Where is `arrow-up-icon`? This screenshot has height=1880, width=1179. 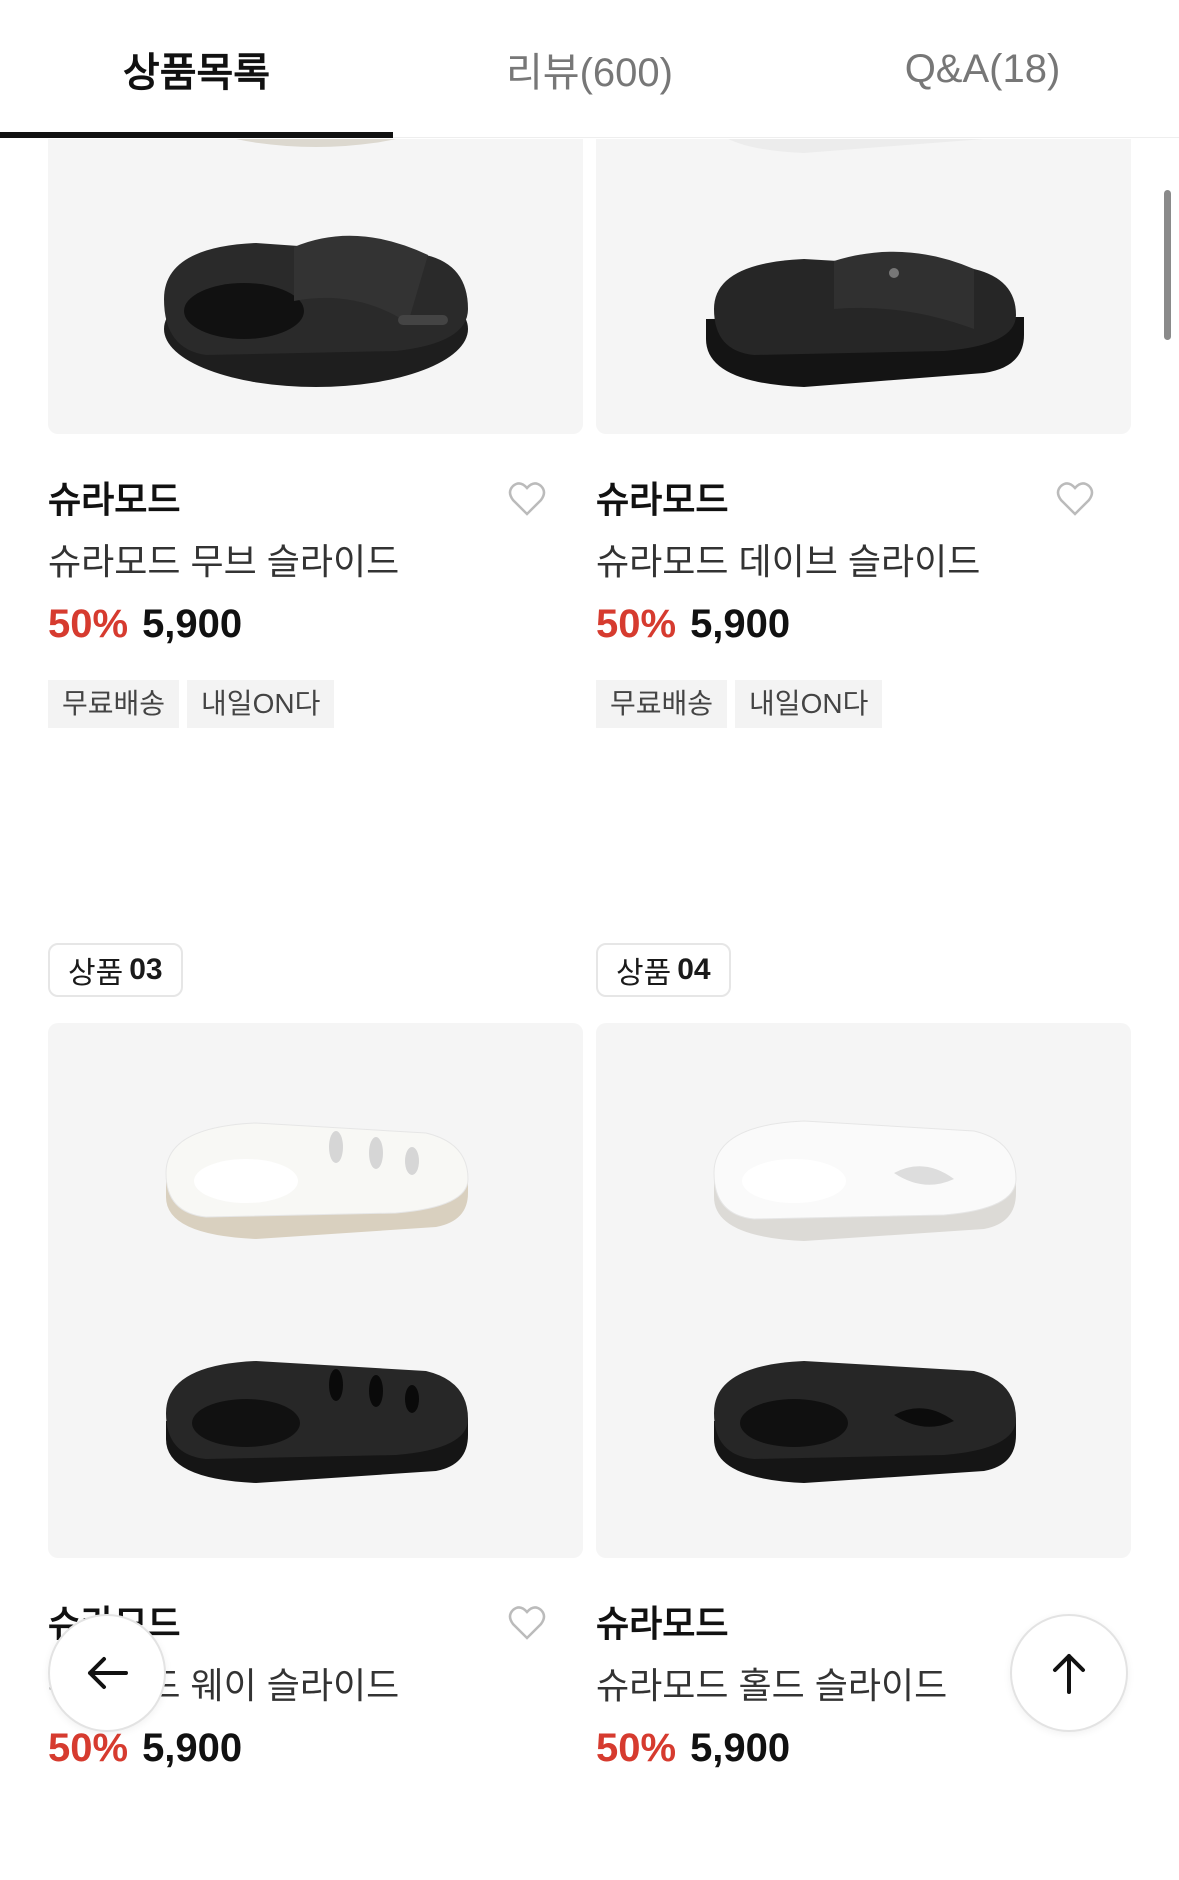 arrow-up-icon is located at coordinates (1069, 1674).